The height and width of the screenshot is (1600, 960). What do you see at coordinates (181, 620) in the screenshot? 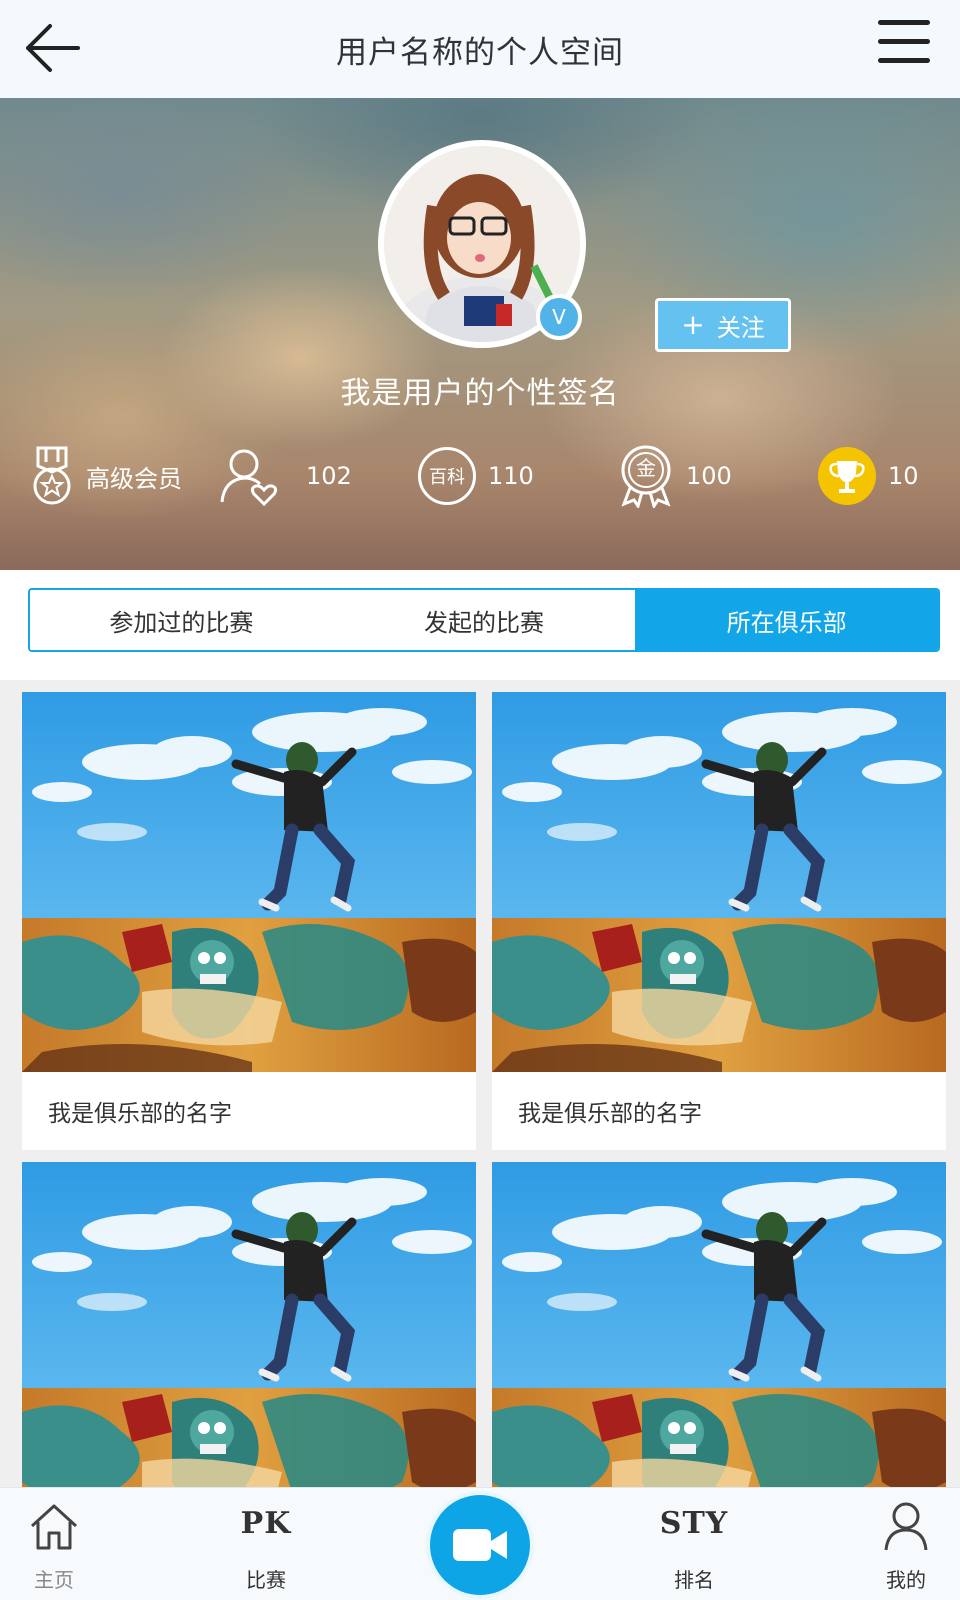
I see `tab-joined-matches: 参加过的比赛` at bounding box center [181, 620].